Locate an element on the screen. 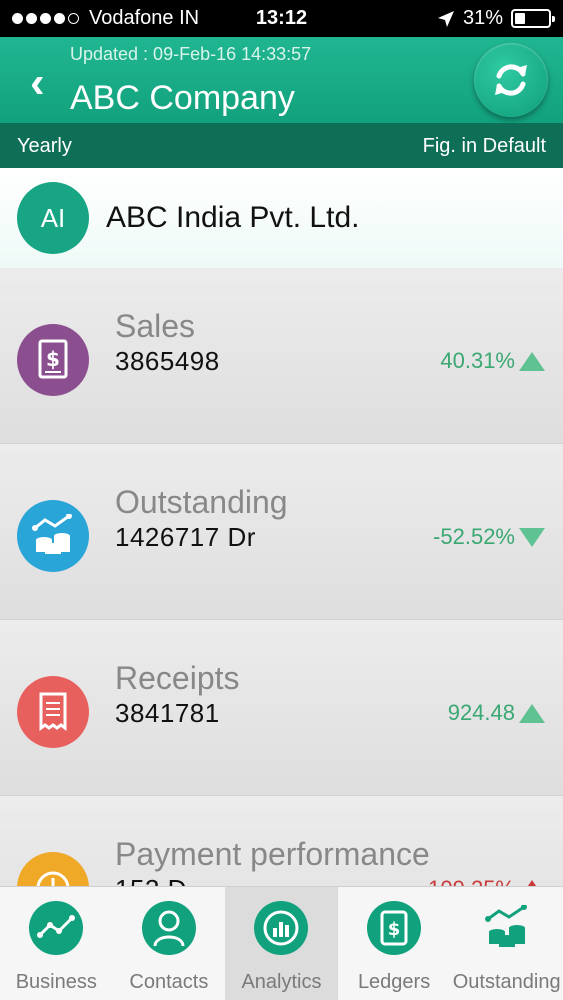 The height and width of the screenshot is (1000, 563). filter-bar: Yearly Fig. in Default is located at coordinates (281, 145).